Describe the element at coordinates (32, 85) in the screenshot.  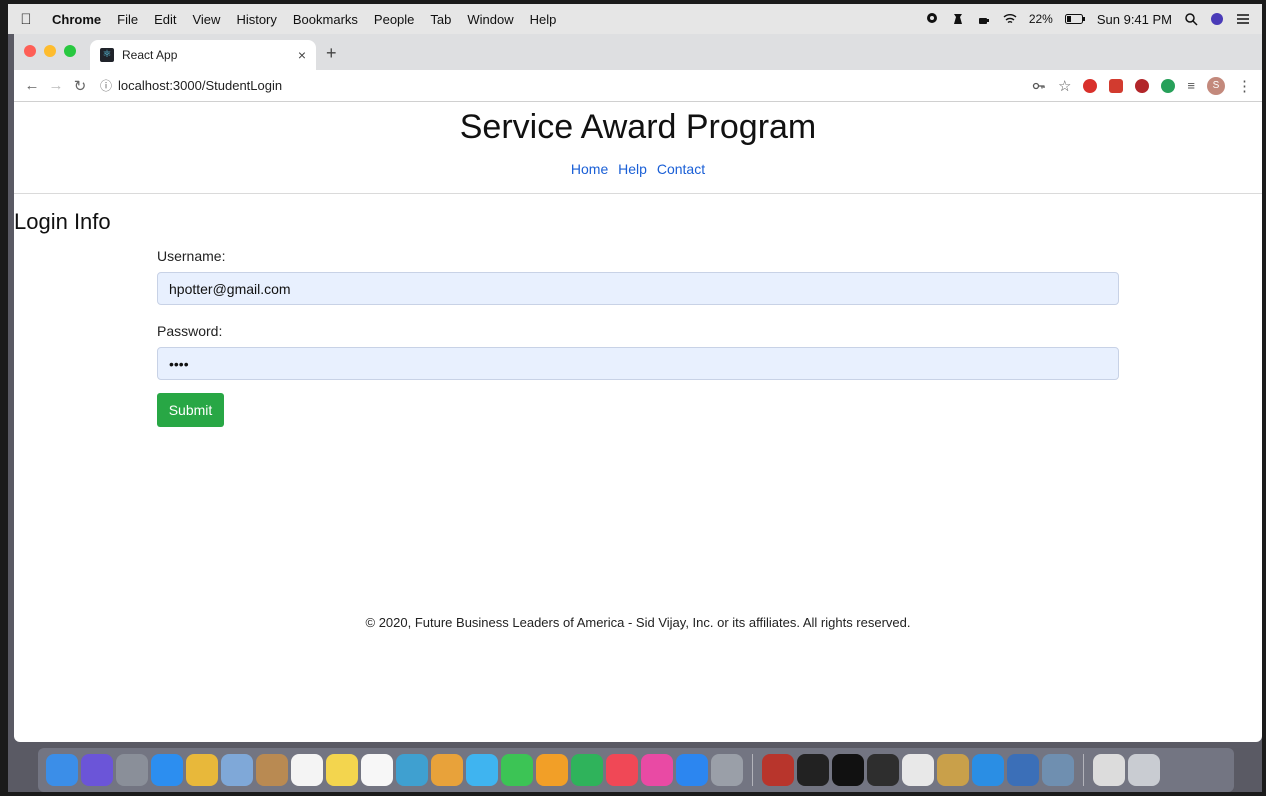
I see `back-icon: ←` at that location.